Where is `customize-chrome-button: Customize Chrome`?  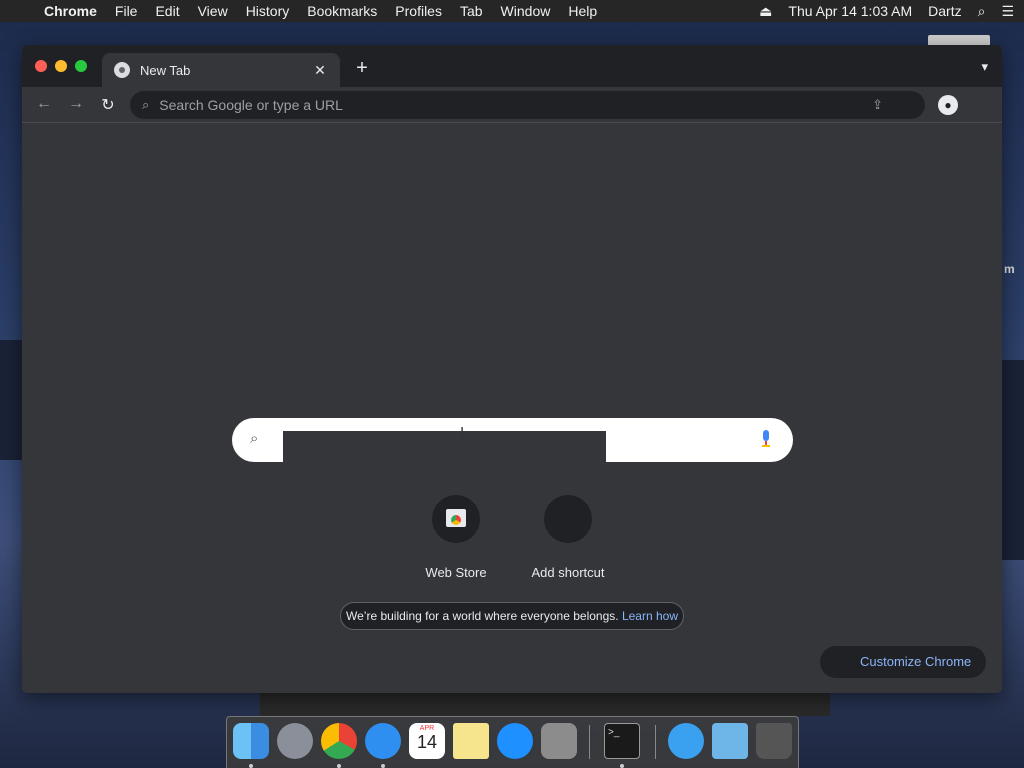 customize-chrome-button: Customize Chrome is located at coordinates (903, 662).